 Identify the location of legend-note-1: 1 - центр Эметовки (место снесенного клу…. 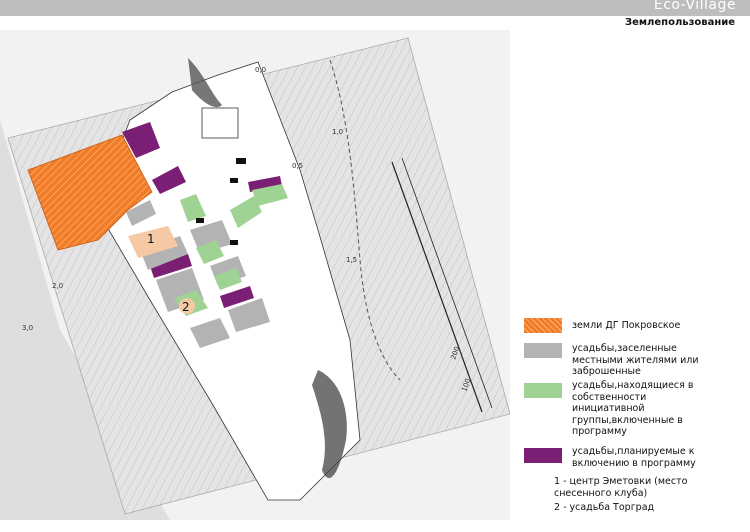
(621, 487).